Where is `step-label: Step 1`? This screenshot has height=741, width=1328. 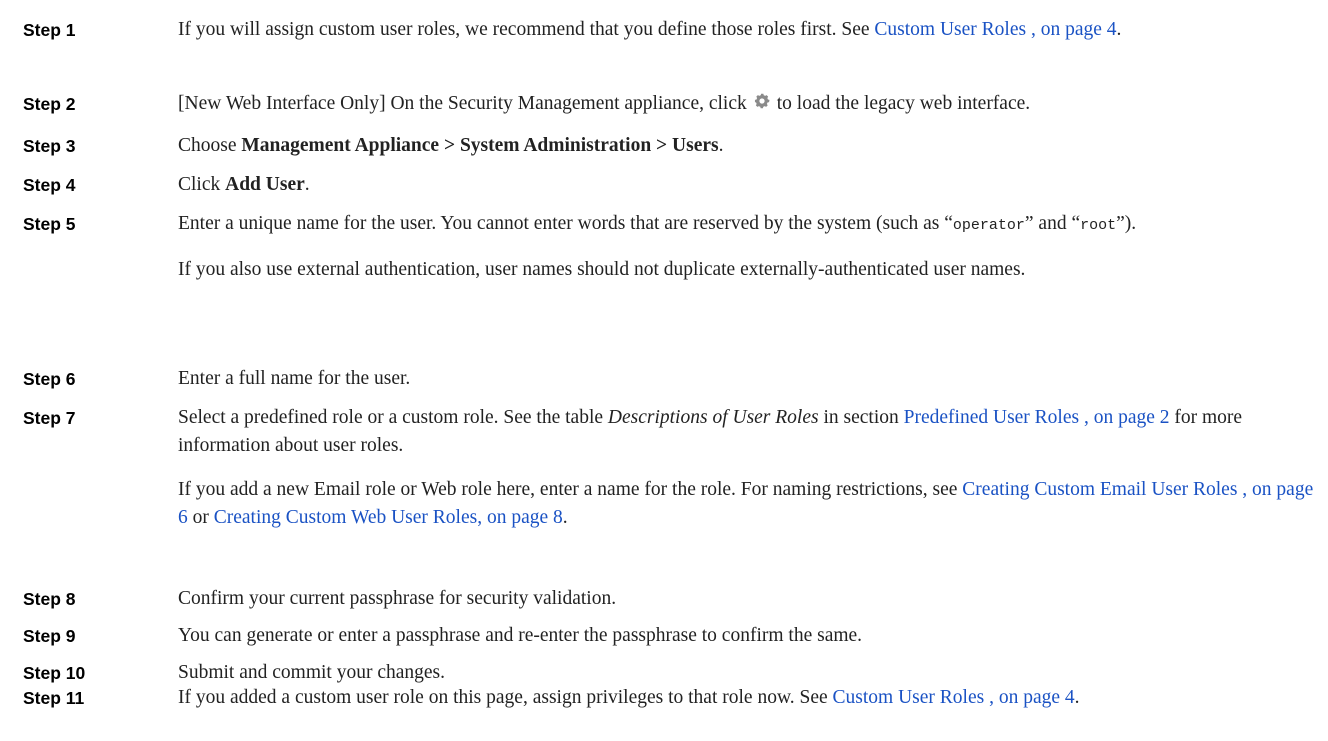 step-label: Step 1 is located at coordinates (49, 30).